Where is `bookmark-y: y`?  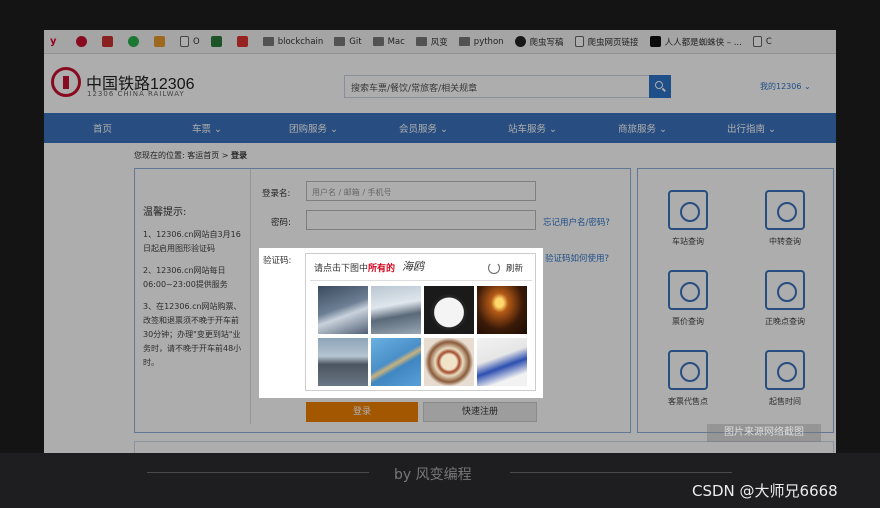
bookmark-y: y is located at coordinates (57, 41).